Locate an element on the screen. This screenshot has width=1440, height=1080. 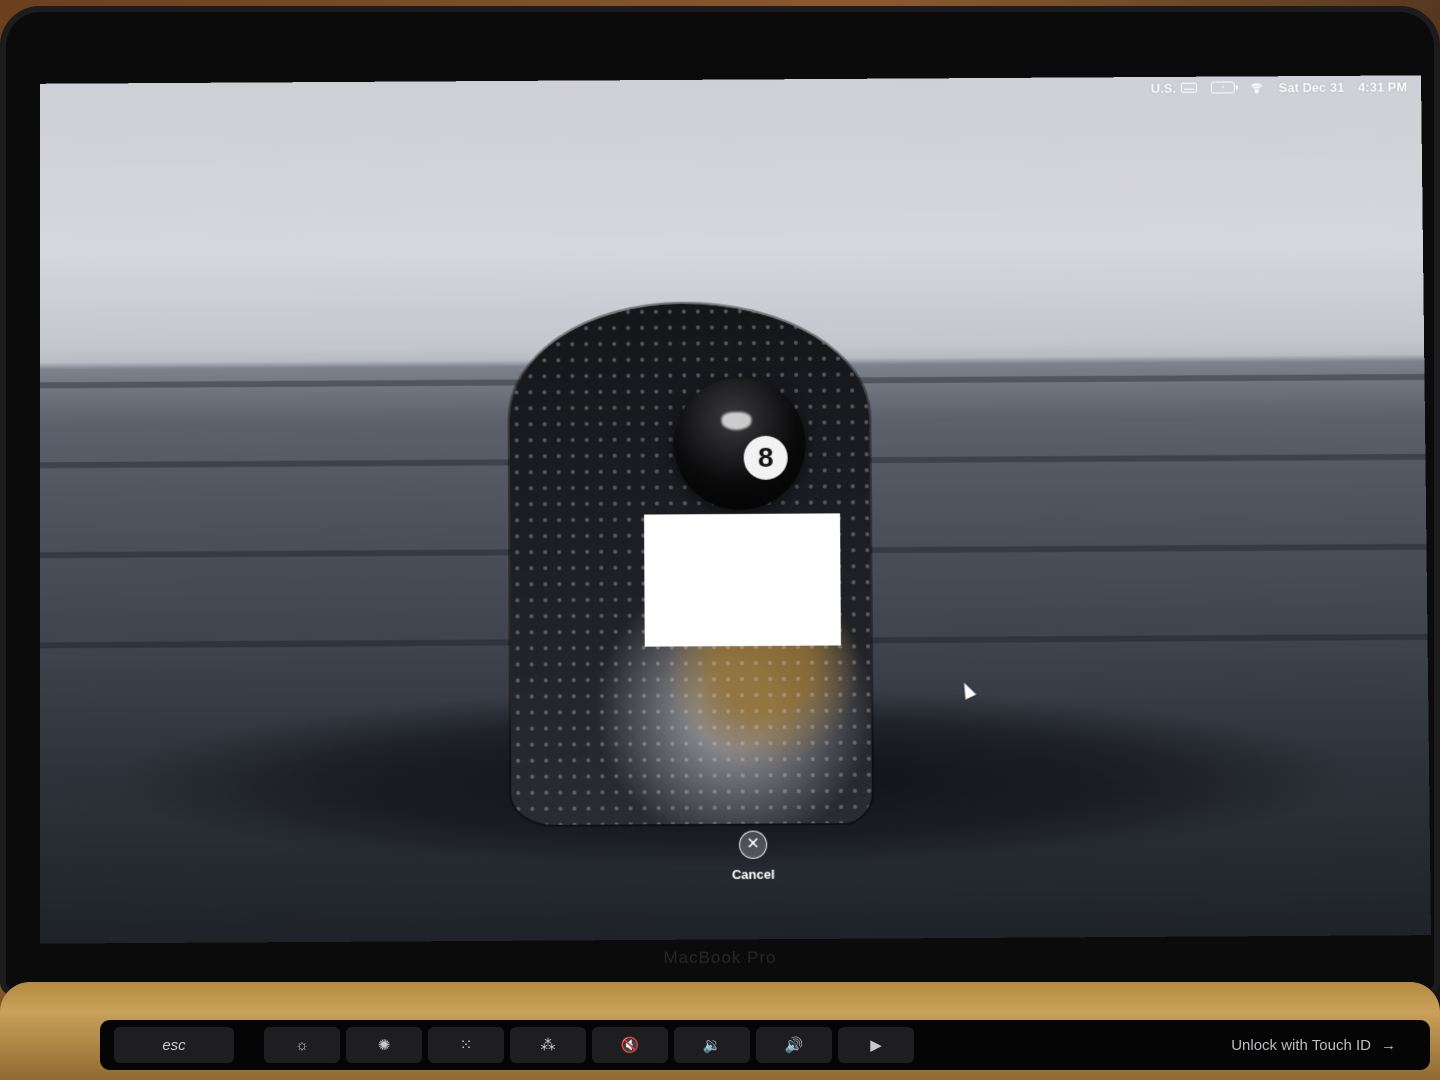
keyboard-backlight-down-icon: ⁙ is located at coordinates (466, 1045).